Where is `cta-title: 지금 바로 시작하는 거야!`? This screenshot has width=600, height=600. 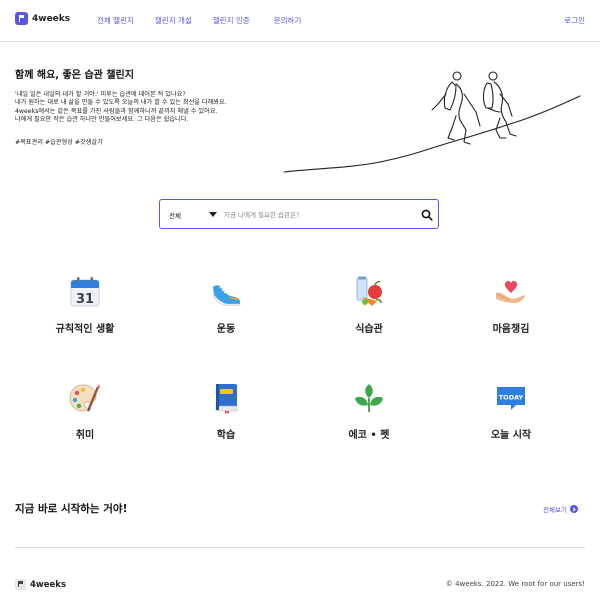 cta-title: 지금 바로 시작하는 거야! is located at coordinates (71, 509).